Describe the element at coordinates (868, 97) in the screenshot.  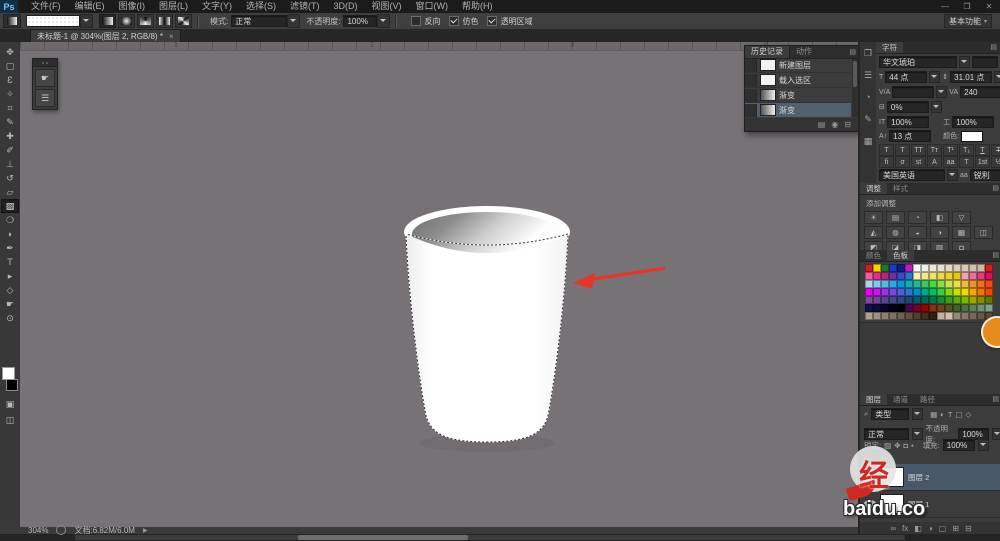
I see `collapsed-panel-icon-3: ◔` at that location.